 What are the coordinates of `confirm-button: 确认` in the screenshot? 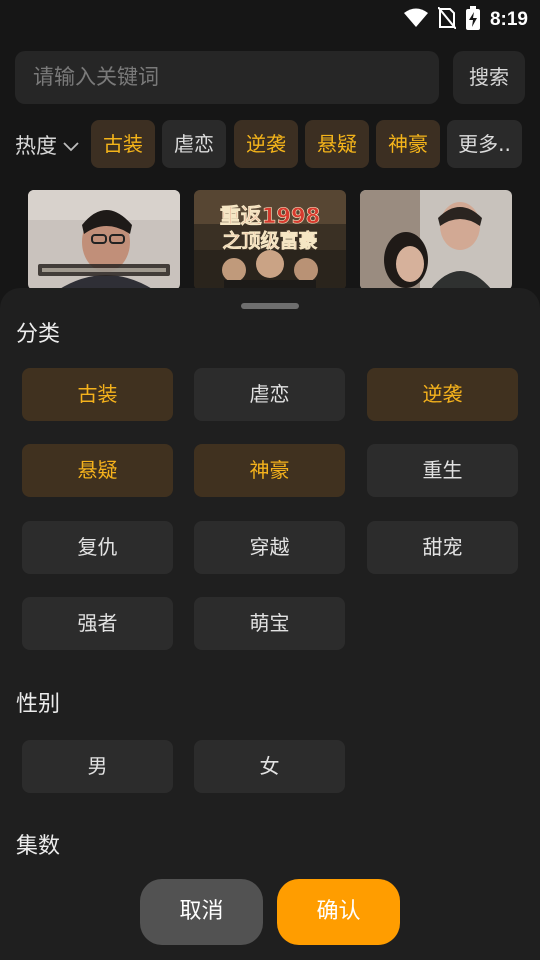 It's located at (338, 912).